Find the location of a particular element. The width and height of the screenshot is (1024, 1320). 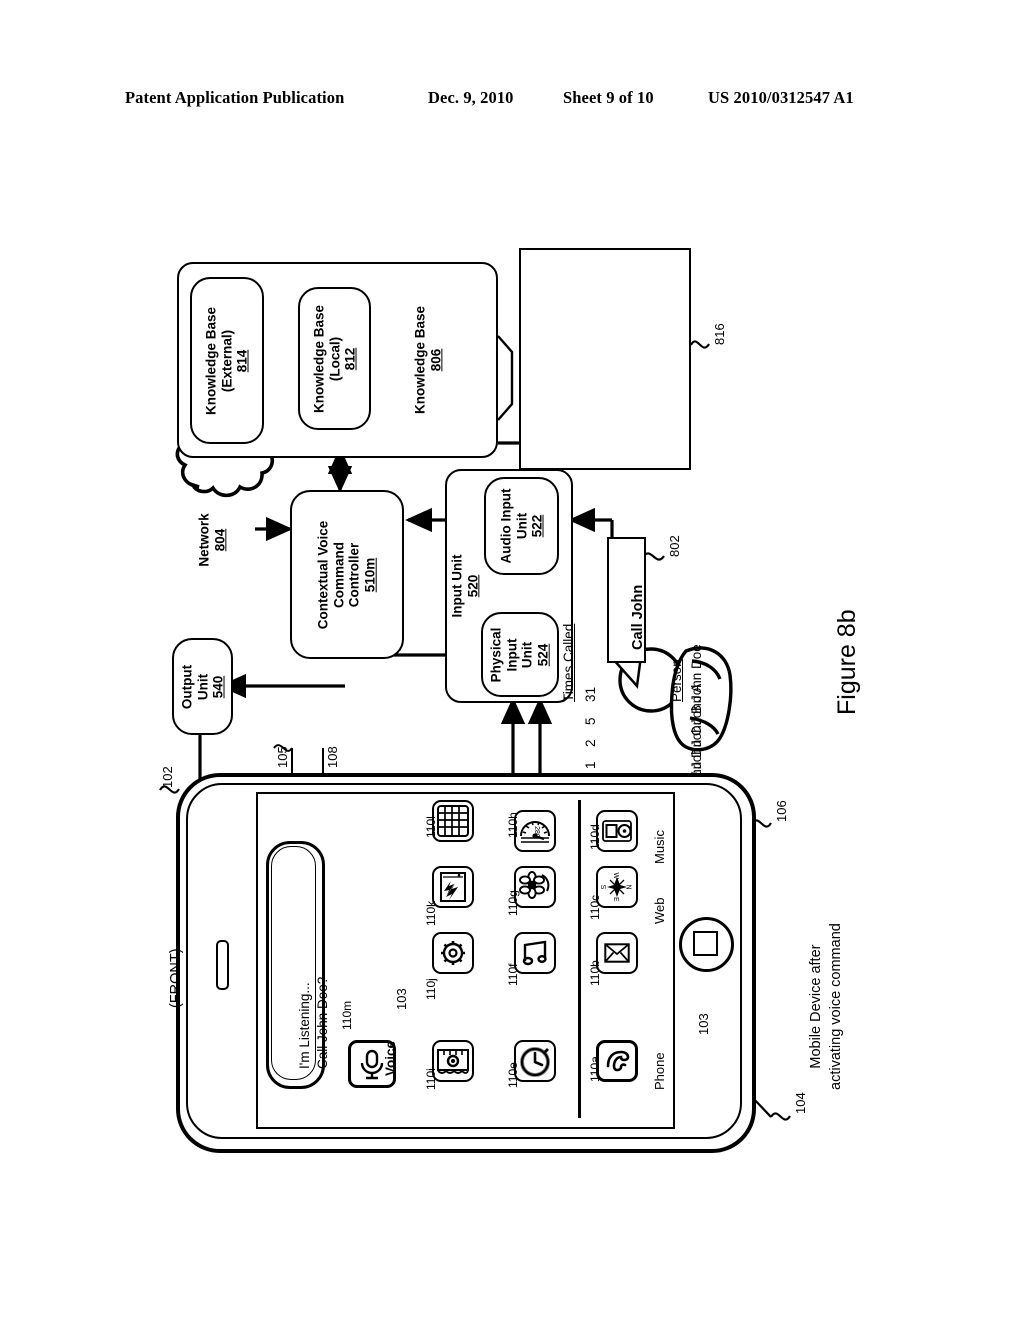

table-header-times: Times Called is located at coordinates (568, 662).